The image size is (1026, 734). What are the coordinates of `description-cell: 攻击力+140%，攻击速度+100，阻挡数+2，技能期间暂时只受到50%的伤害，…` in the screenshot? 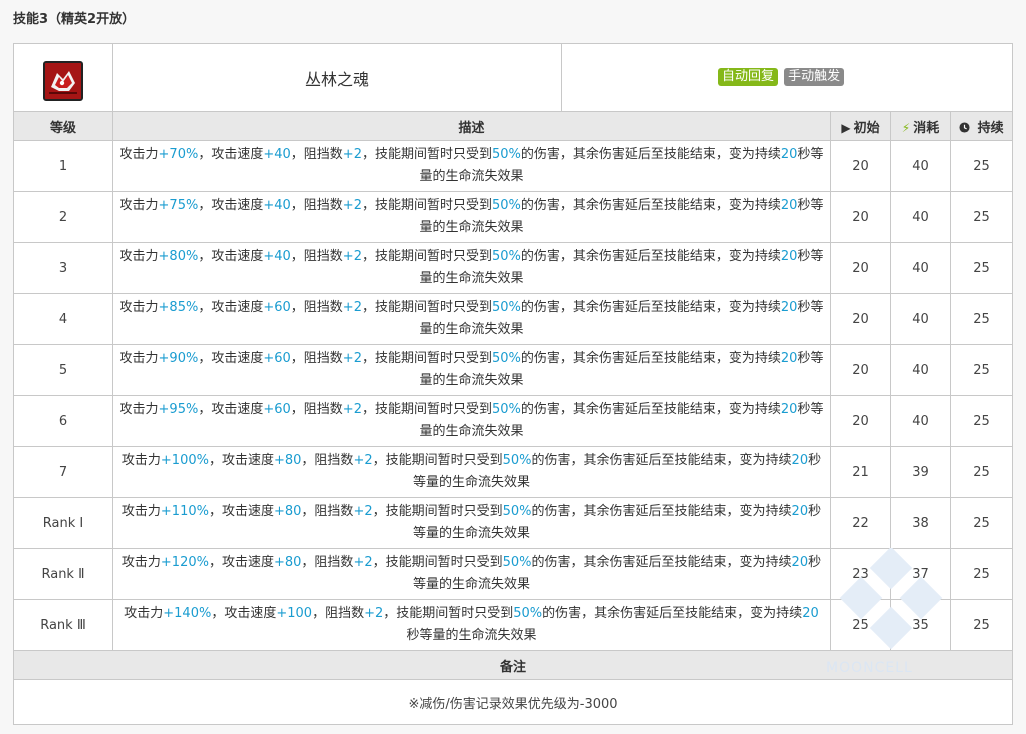 It's located at (471, 625).